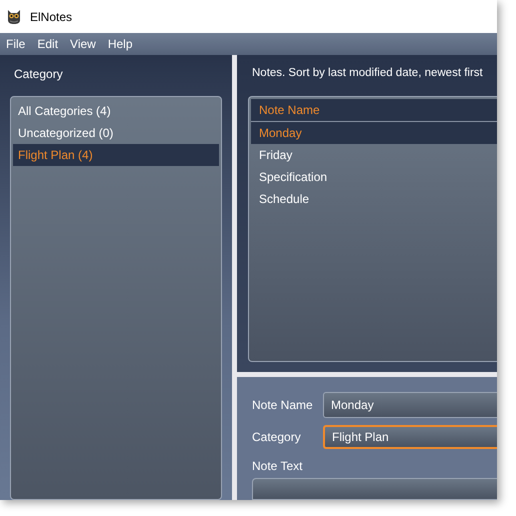 This screenshot has width=516, height=516. I want to click on window-title: ElNotes, so click(51, 17).